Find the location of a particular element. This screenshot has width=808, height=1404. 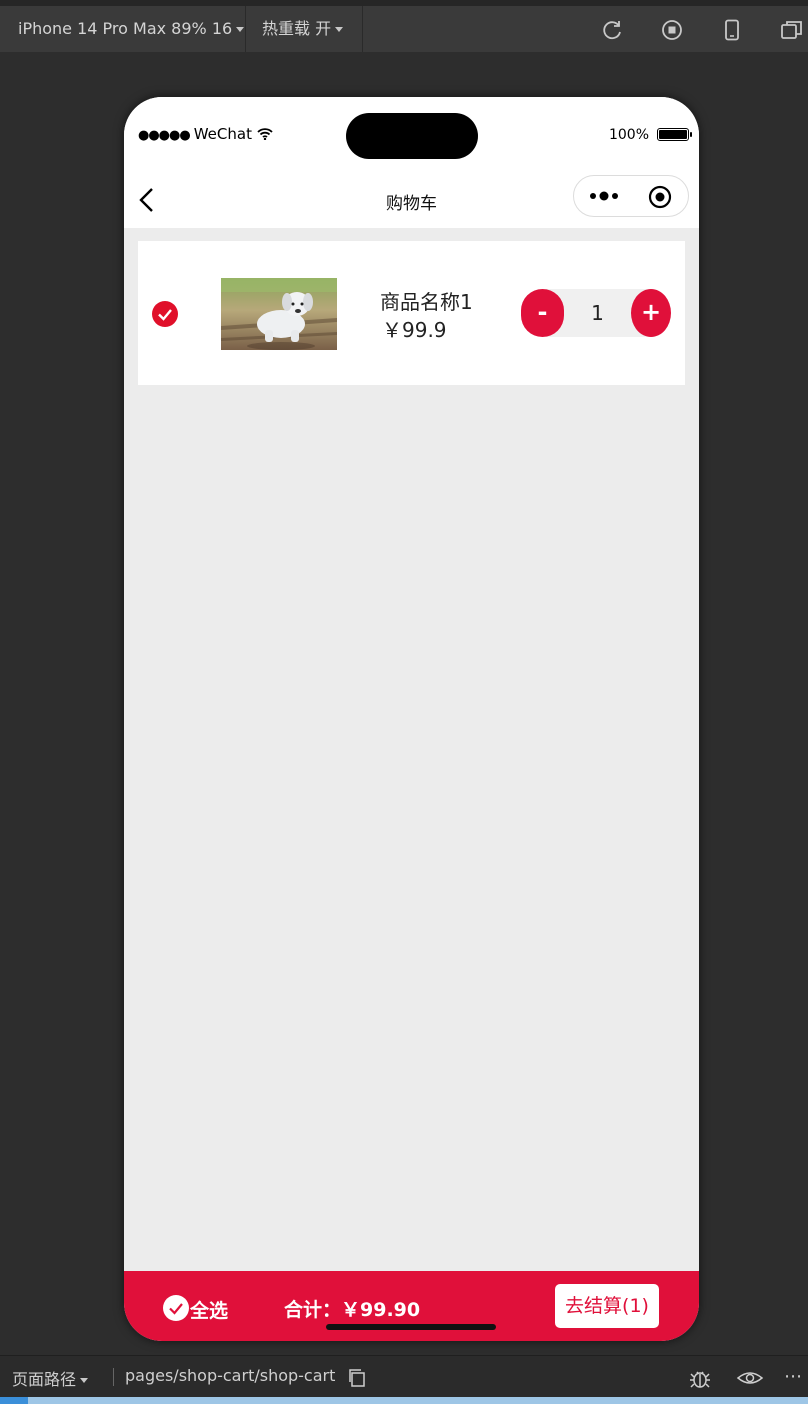

navigation-bar: 购物车 is located at coordinates (411, 200).